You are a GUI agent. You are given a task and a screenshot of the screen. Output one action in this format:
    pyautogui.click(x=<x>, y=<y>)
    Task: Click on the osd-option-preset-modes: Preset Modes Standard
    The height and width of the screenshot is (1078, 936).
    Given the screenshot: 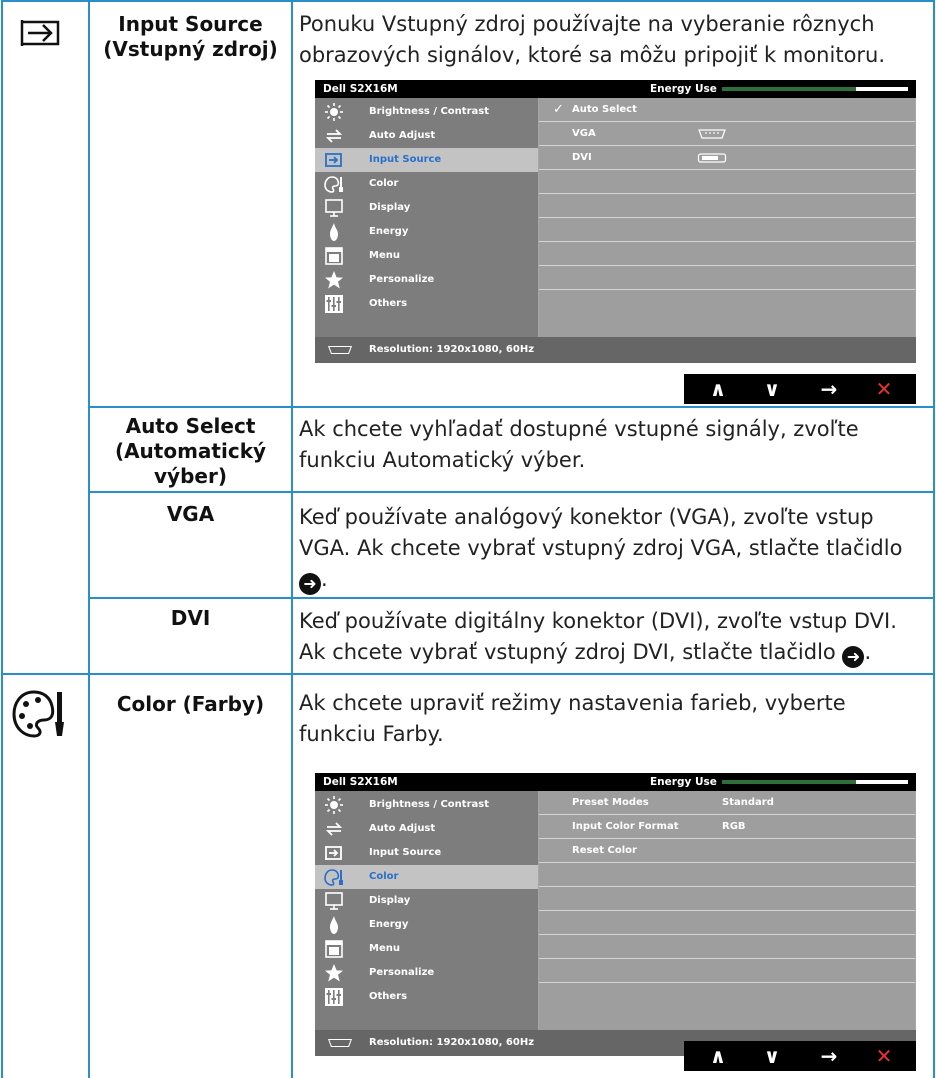 What is the action you would take?
    pyautogui.click(x=727, y=803)
    